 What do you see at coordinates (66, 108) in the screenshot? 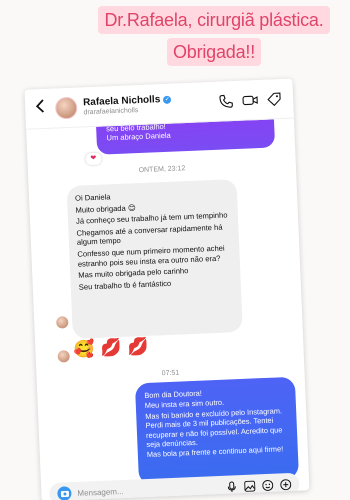
I see `avatar` at bounding box center [66, 108].